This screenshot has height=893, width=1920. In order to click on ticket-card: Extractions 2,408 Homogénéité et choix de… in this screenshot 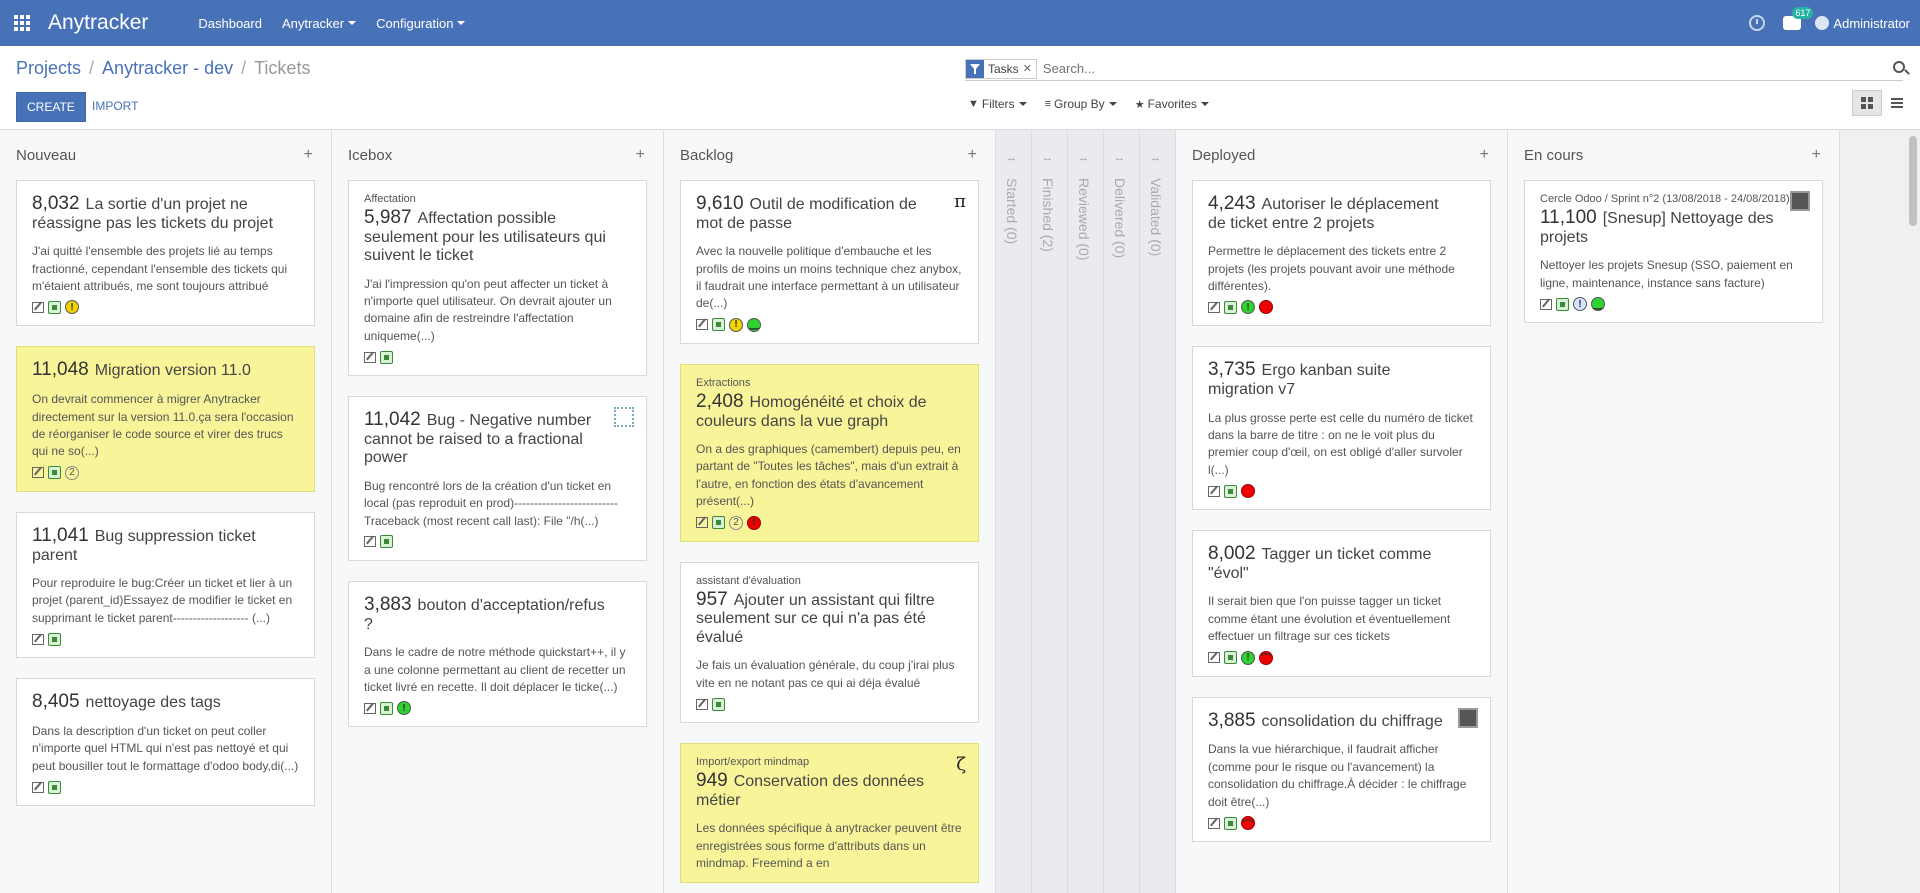, I will do `click(829, 452)`.